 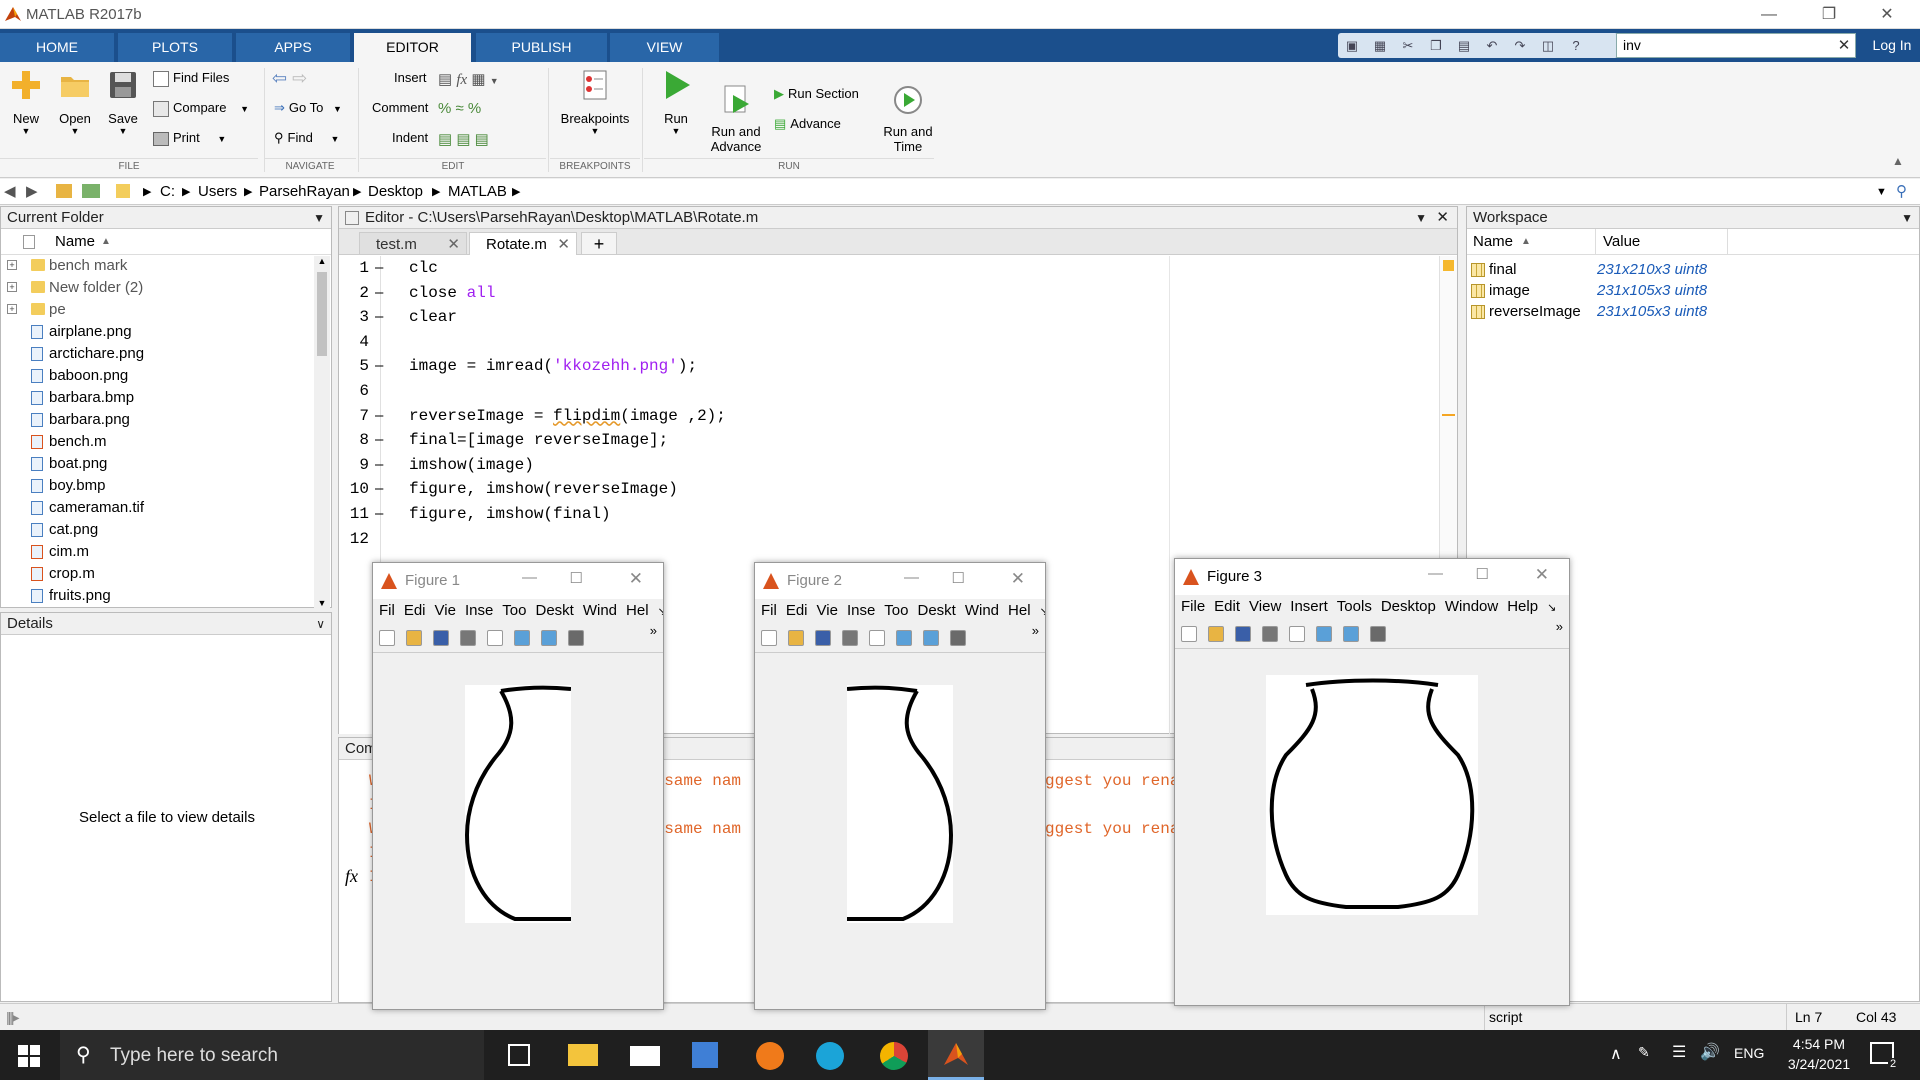 What do you see at coordinates (322, 432) in the screenshot?
I see `scrollbar: ▲ ▼` at bounding box center [322, 432].